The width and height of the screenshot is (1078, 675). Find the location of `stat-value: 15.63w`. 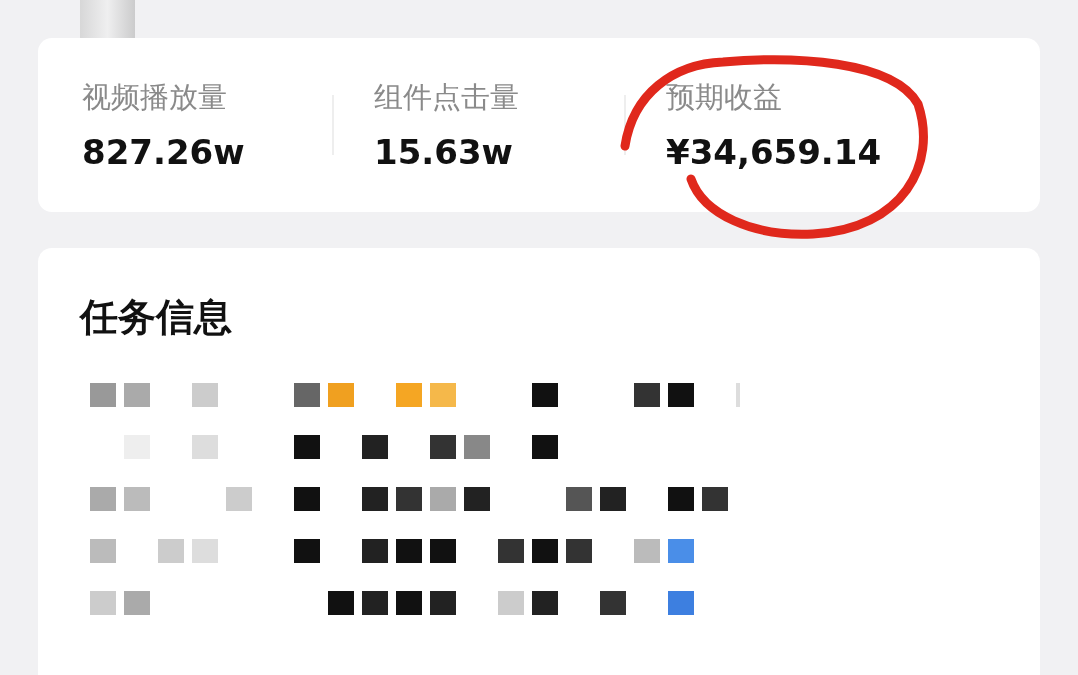

stat-value: 15.63w is located at coordinates (444, 152).